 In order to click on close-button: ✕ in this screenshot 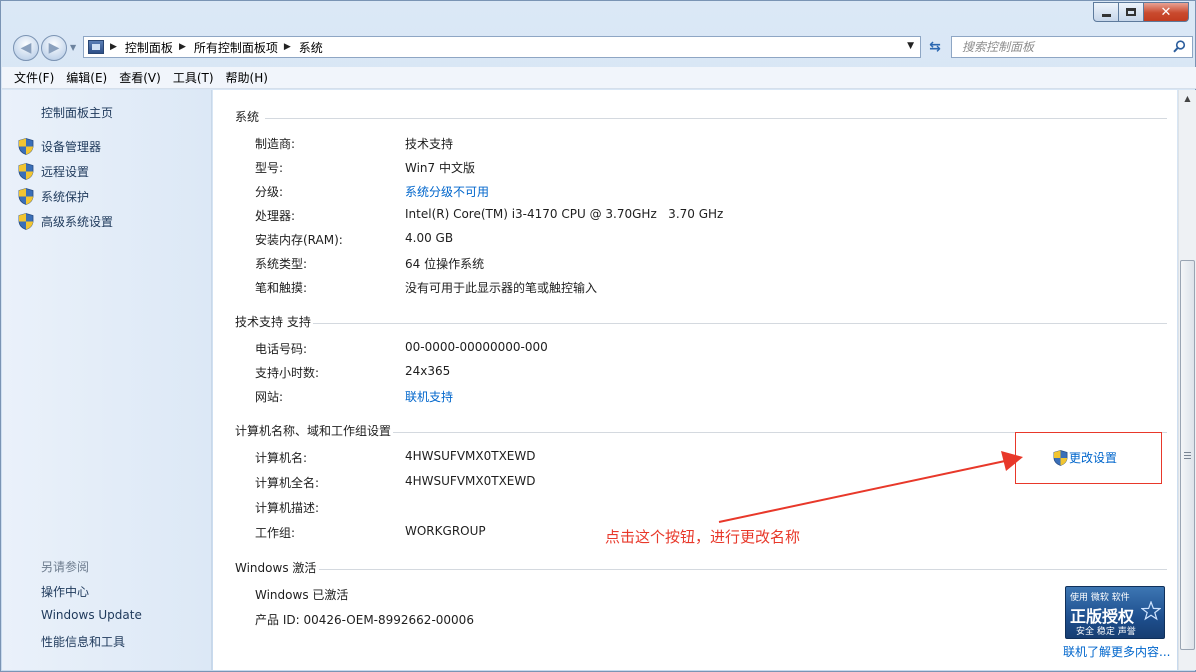, I will do `click(1166, 12)`.